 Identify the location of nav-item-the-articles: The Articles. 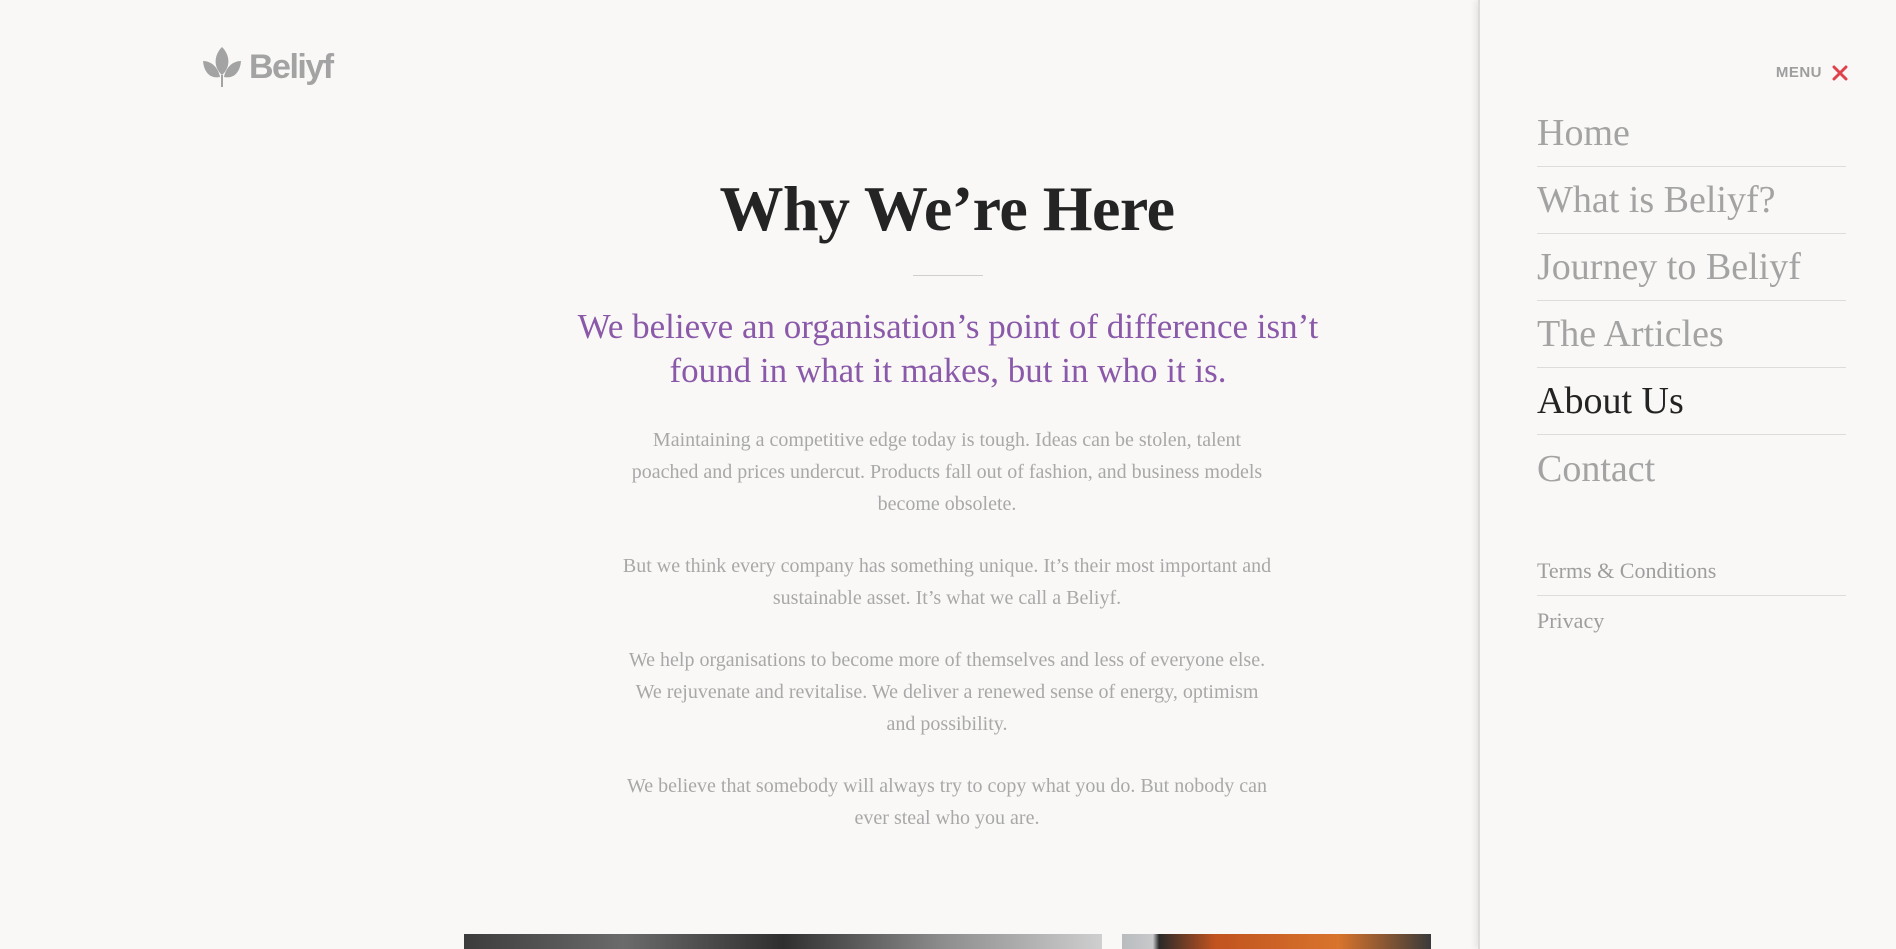
(1691, 334).